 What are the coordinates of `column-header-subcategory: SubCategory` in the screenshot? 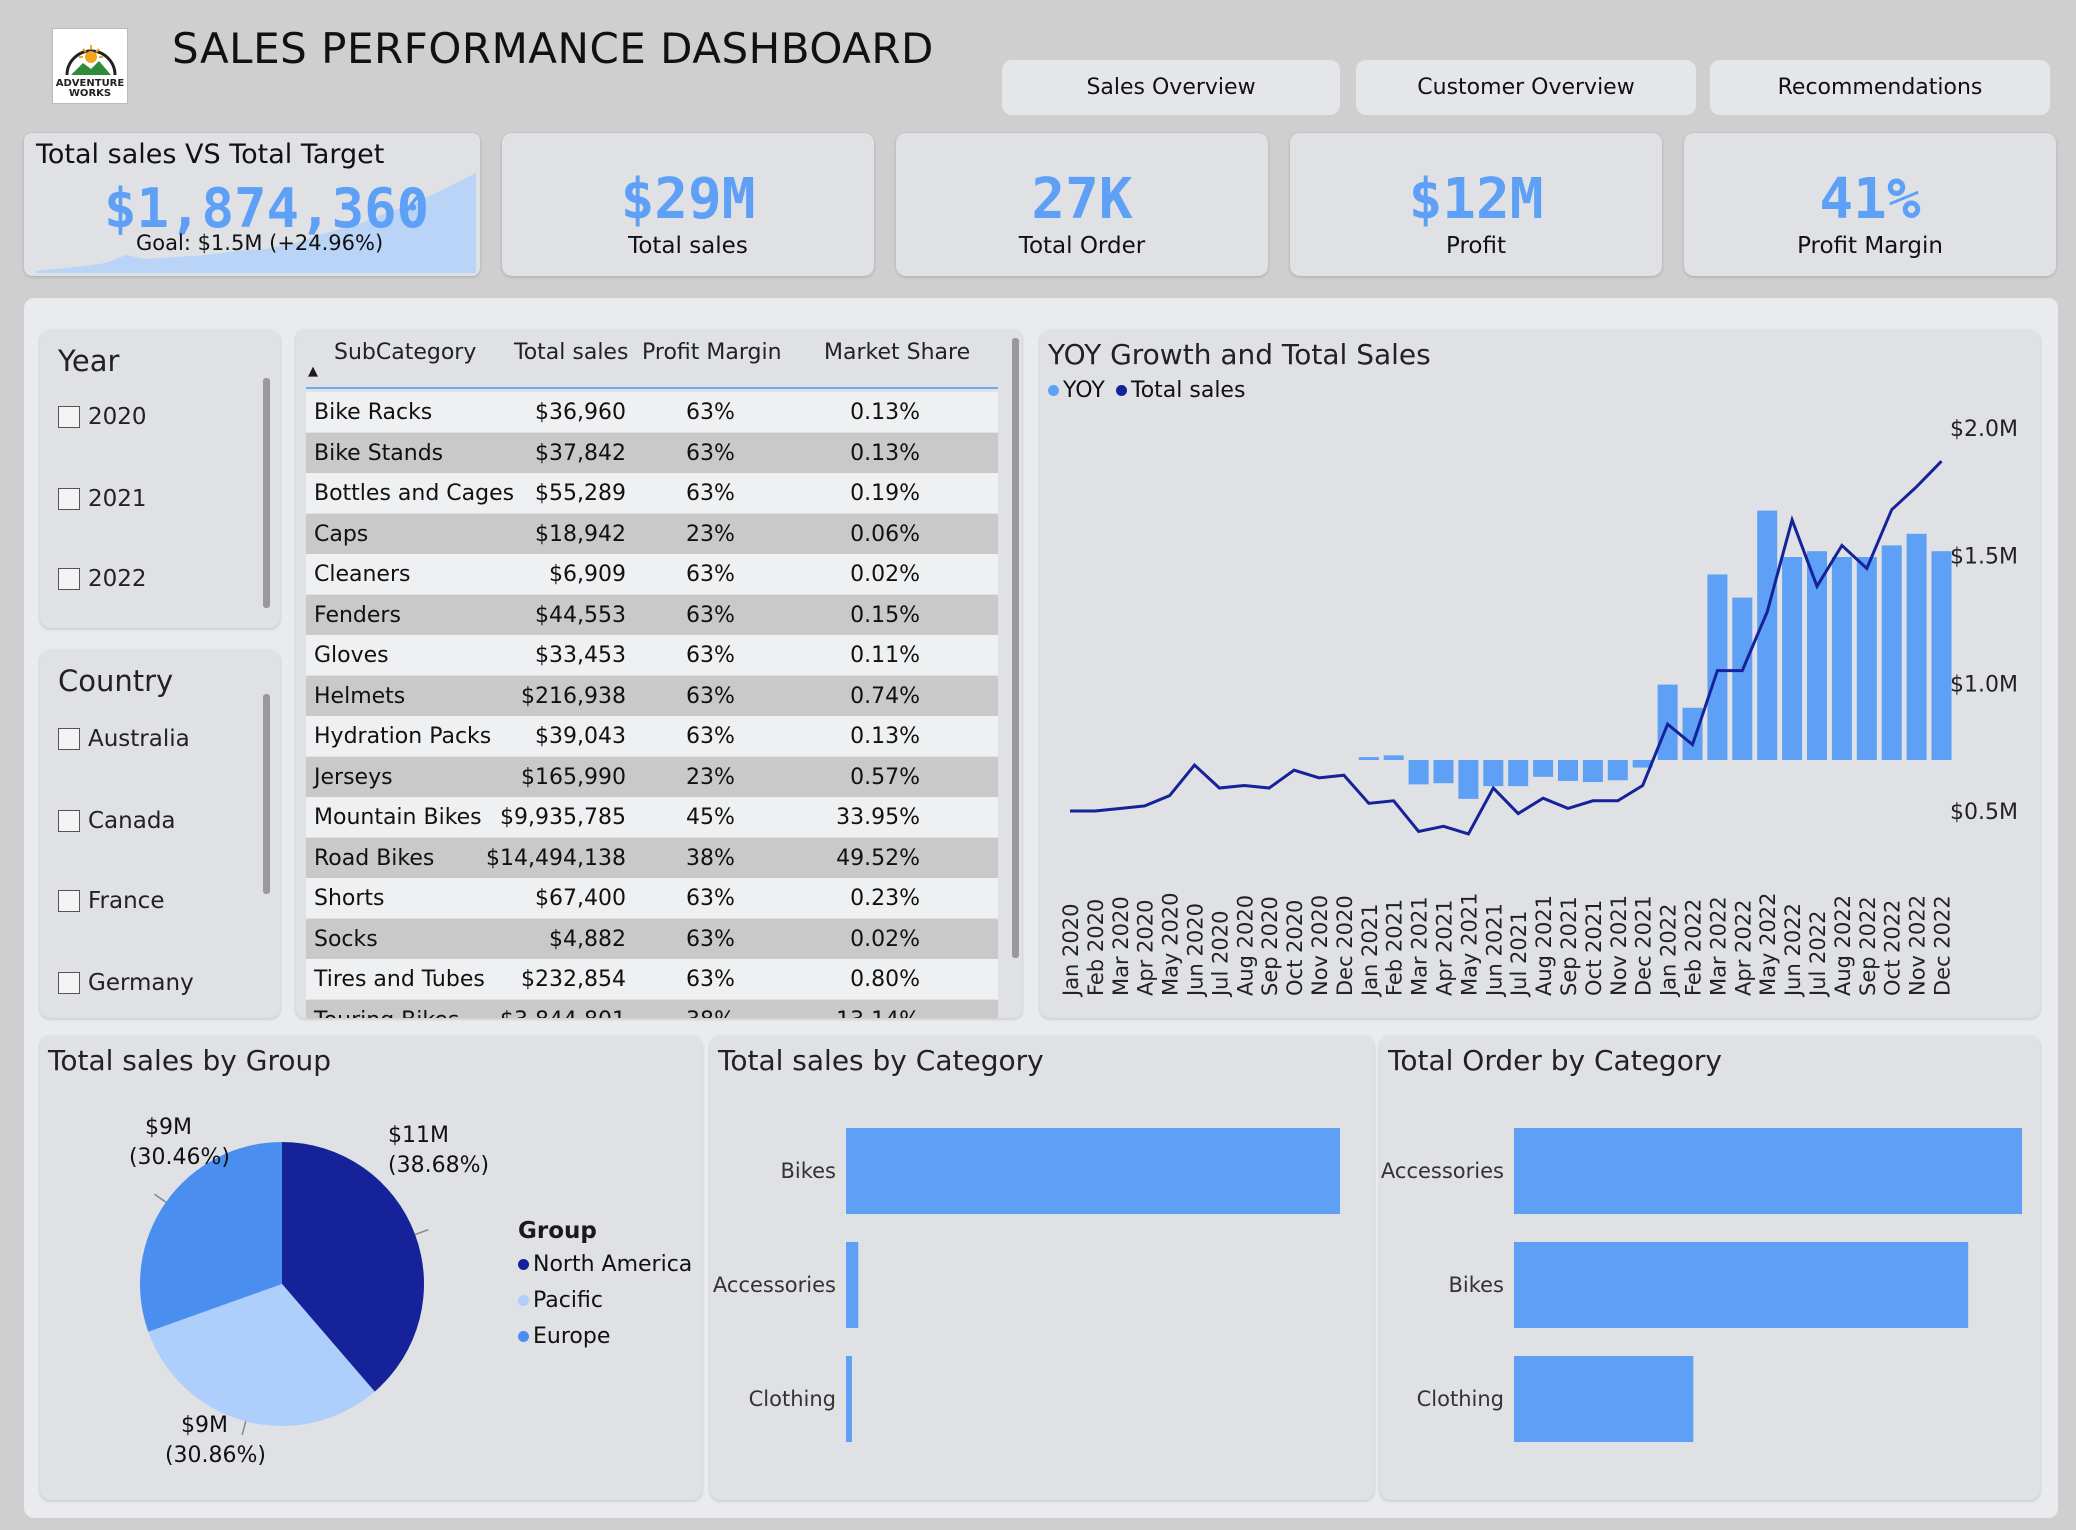 It's located at (405, 352).